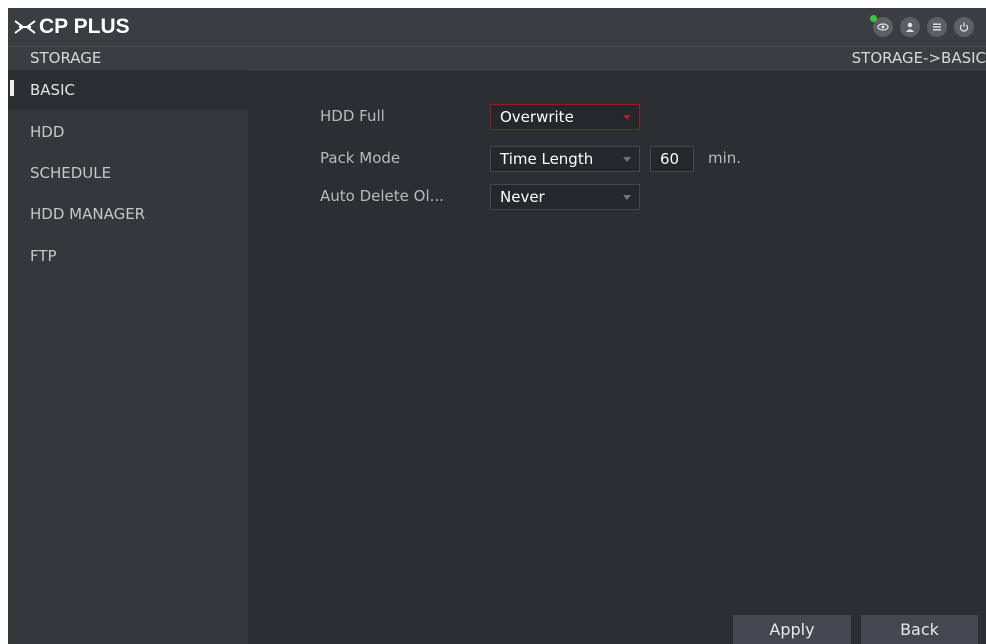  Describe the element at coordinates (128, 256) in the screenshot. I see `sidebar-item-ftp: FTP` at that location.